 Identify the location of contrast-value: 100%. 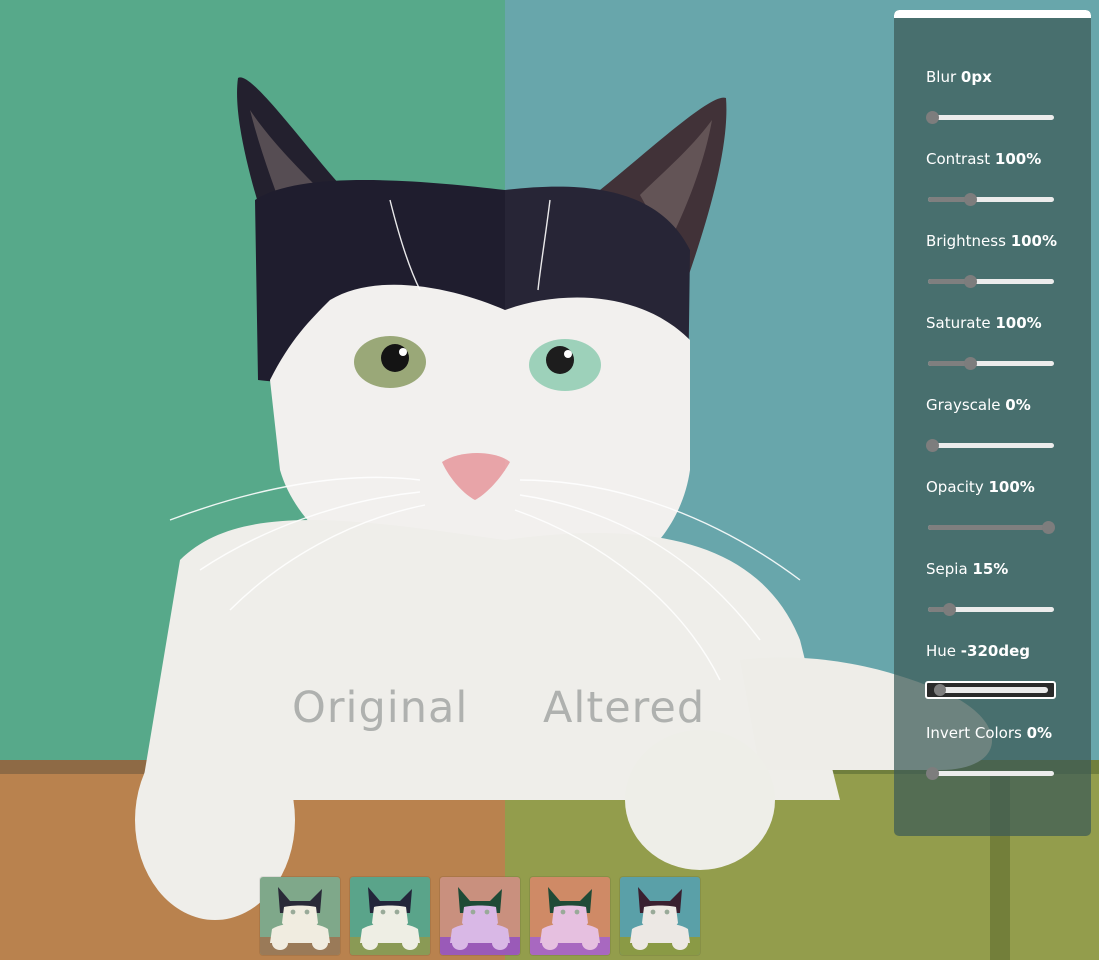
(1018, 159).